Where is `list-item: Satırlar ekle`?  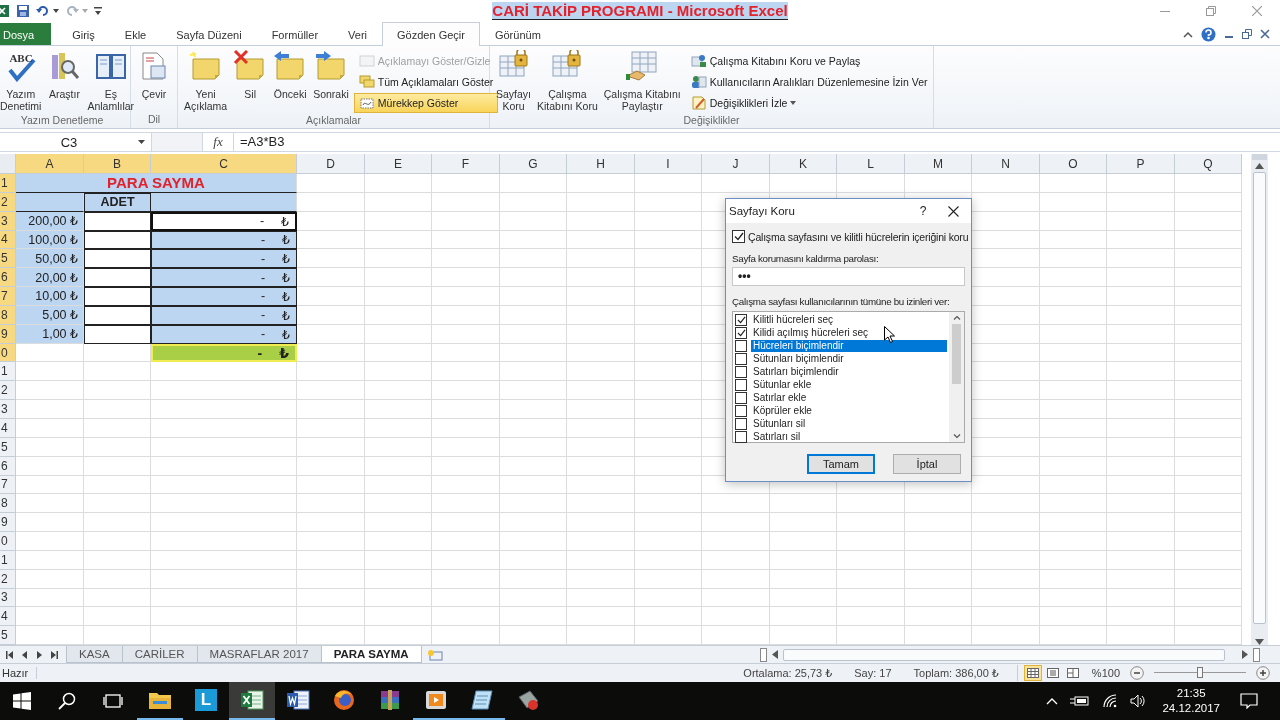 list-item: Satırlar ekle is located at coordinates (849, 397).